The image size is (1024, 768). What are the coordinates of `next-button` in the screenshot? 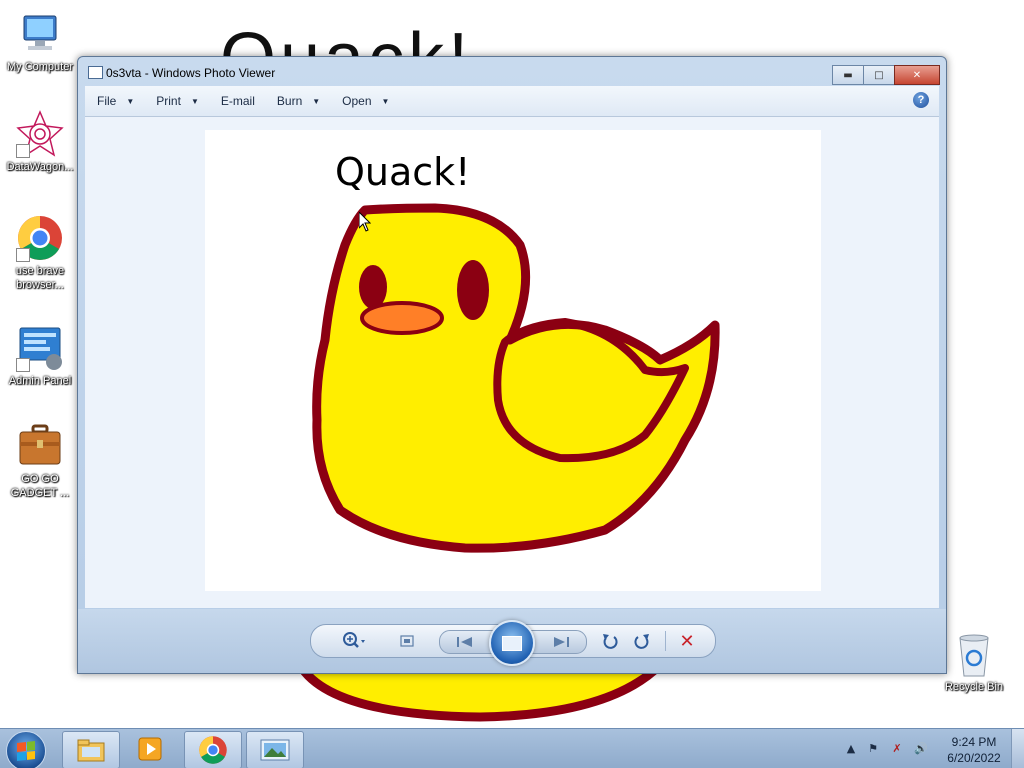 It's located at (561, 642).